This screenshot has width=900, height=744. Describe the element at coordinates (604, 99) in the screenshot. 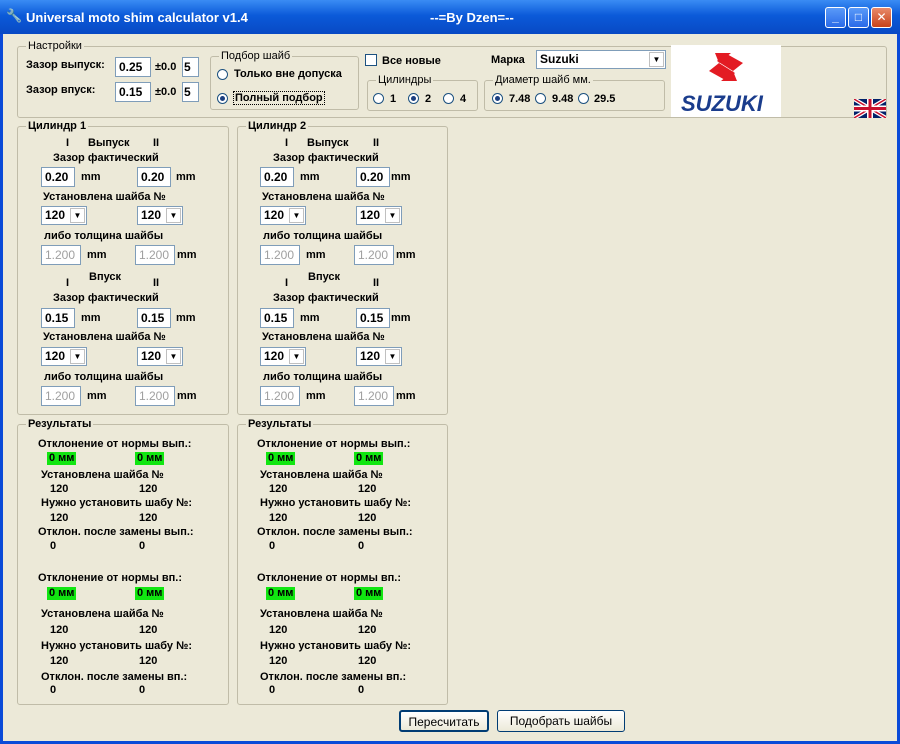

I see `radio-dia-295-label: 29.5` at that location.